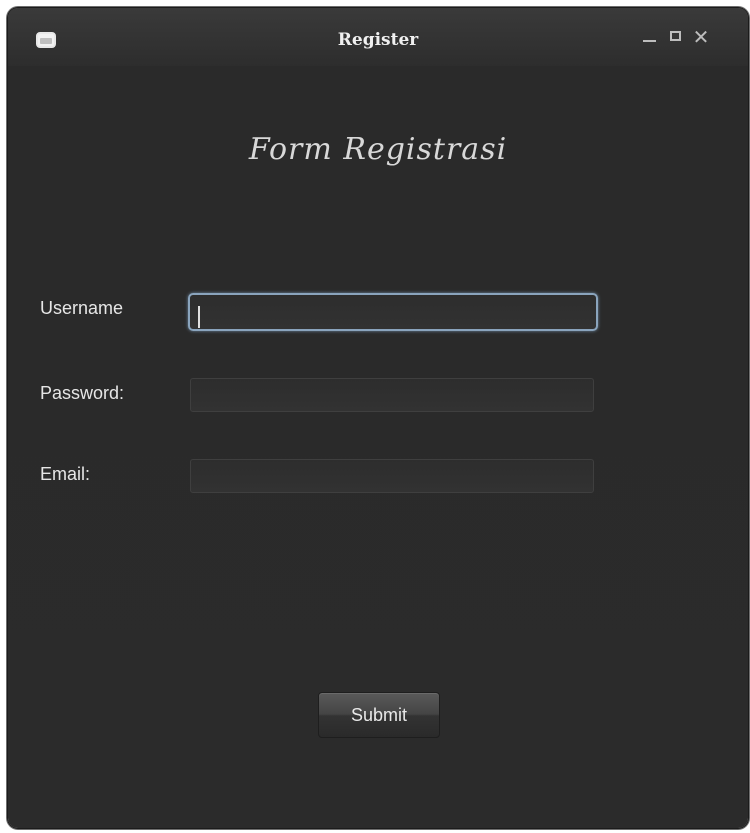 This screenshot has width=750, height=833. What do you see at coordinates (701, 37) in the screenshot?
I see `close-icon: ✕` at bounding box center [701, 37].